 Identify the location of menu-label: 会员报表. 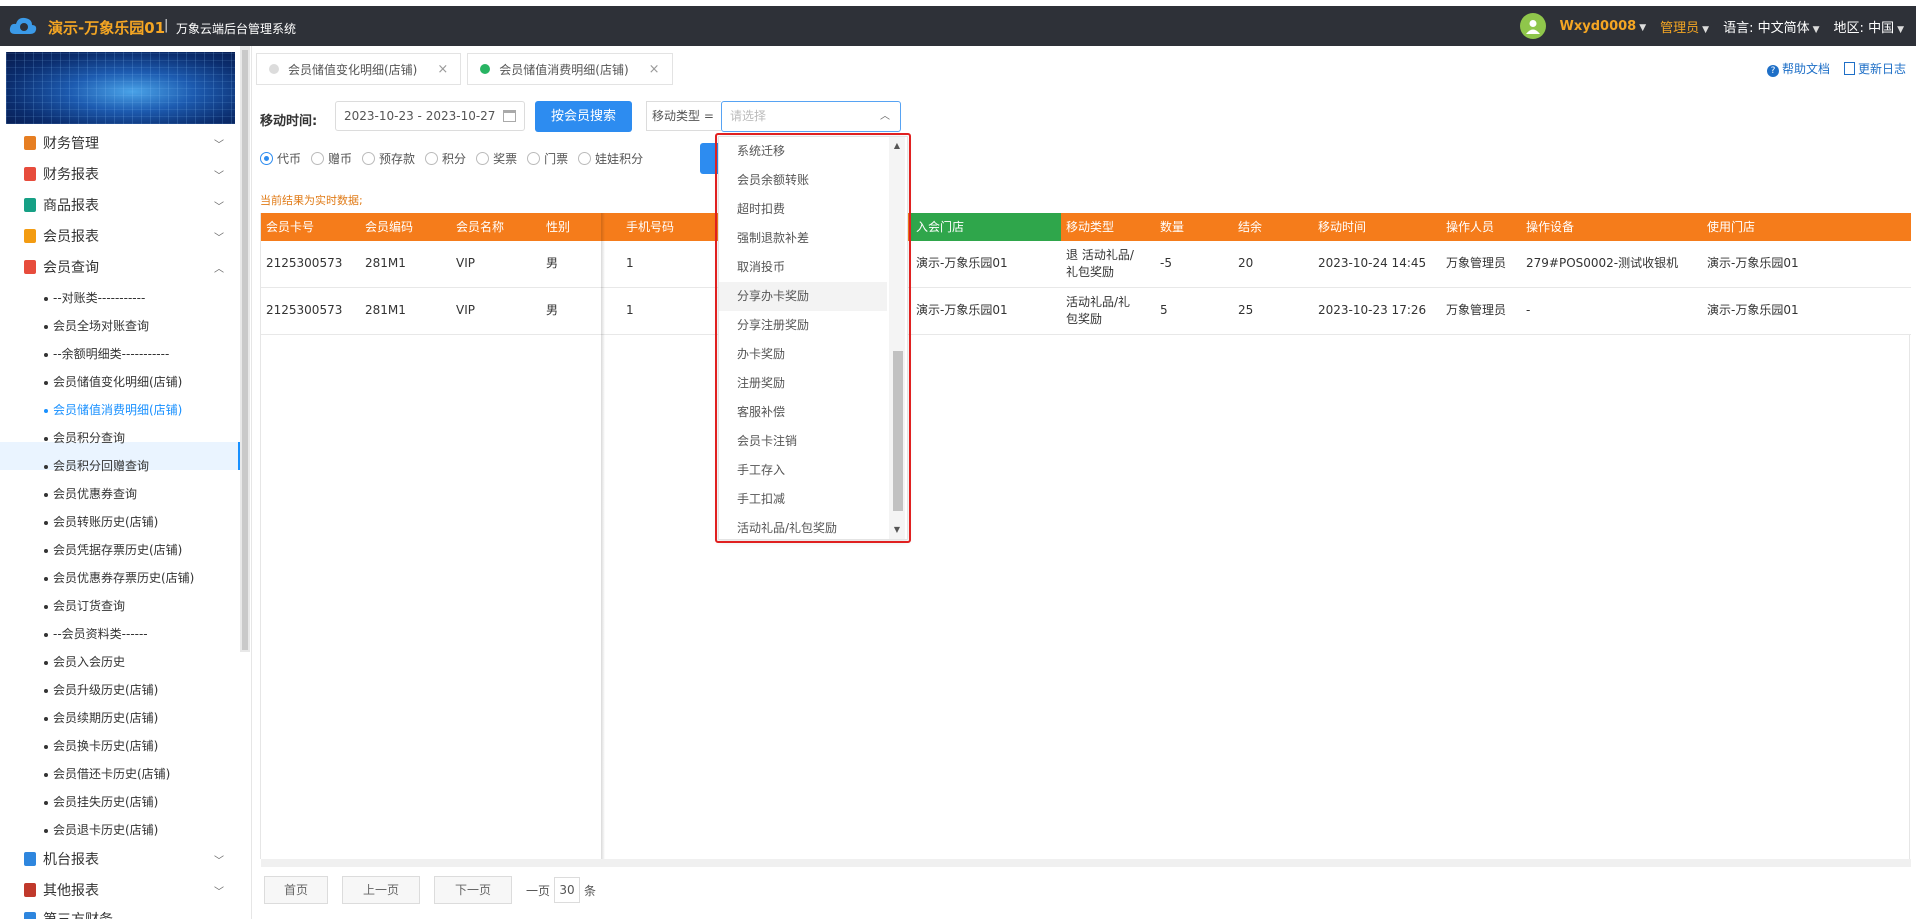
(71, 237).